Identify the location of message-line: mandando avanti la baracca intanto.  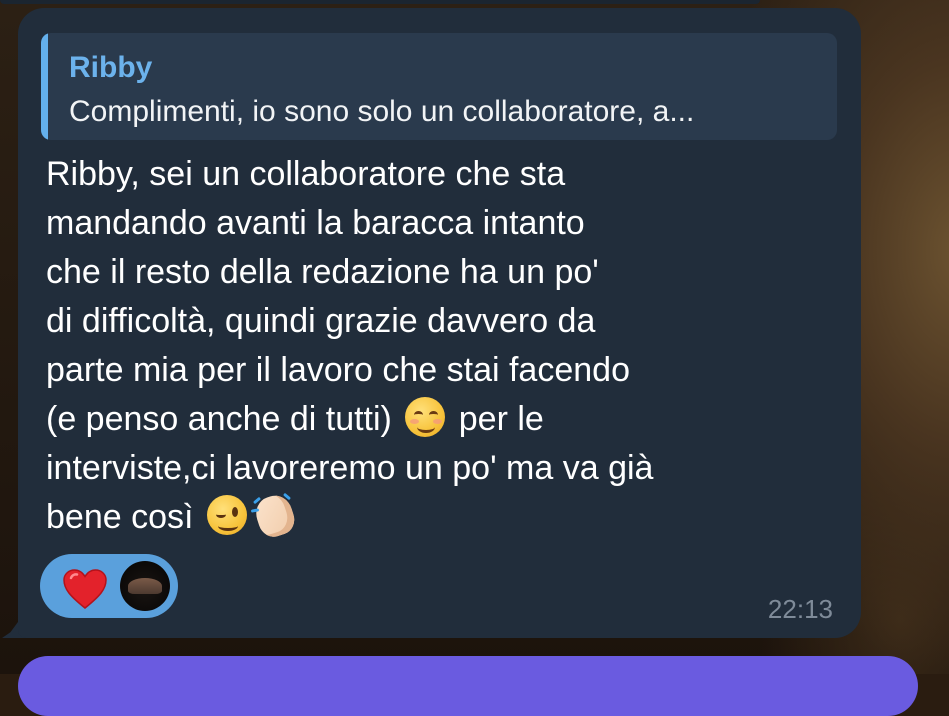
(315, 223).